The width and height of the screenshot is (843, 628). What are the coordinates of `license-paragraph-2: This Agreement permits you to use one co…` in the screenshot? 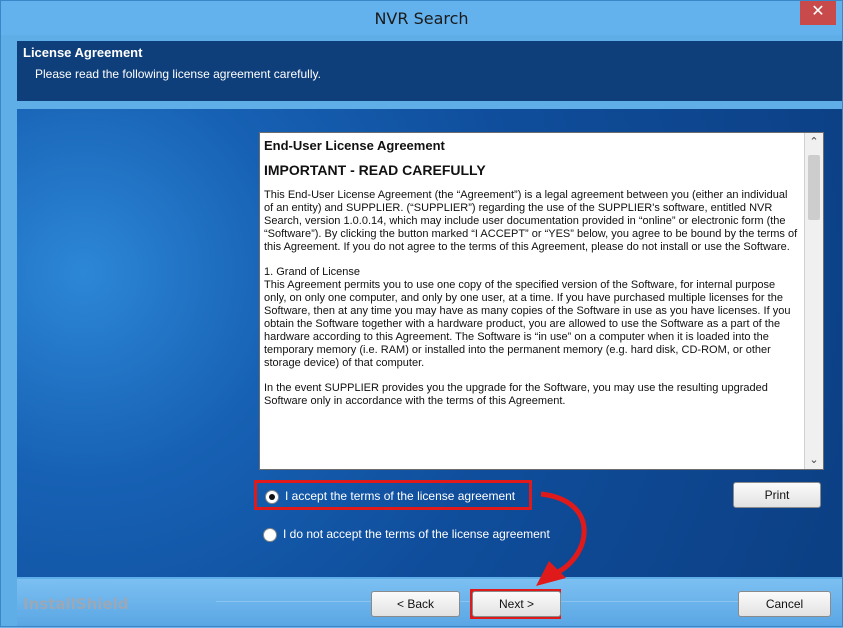 It's located at (527, 324).